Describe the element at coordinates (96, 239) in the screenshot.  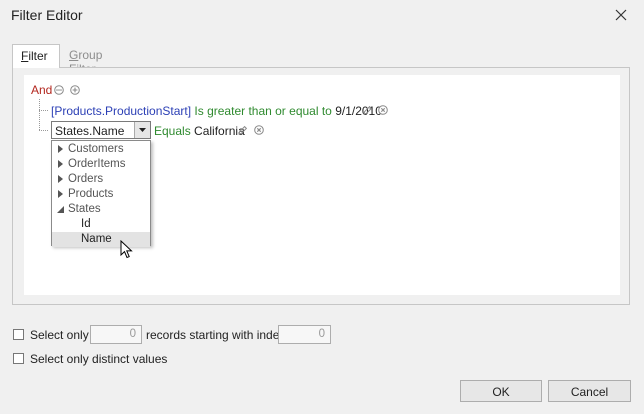
I see `dropdown-item-label: Name` at that location.